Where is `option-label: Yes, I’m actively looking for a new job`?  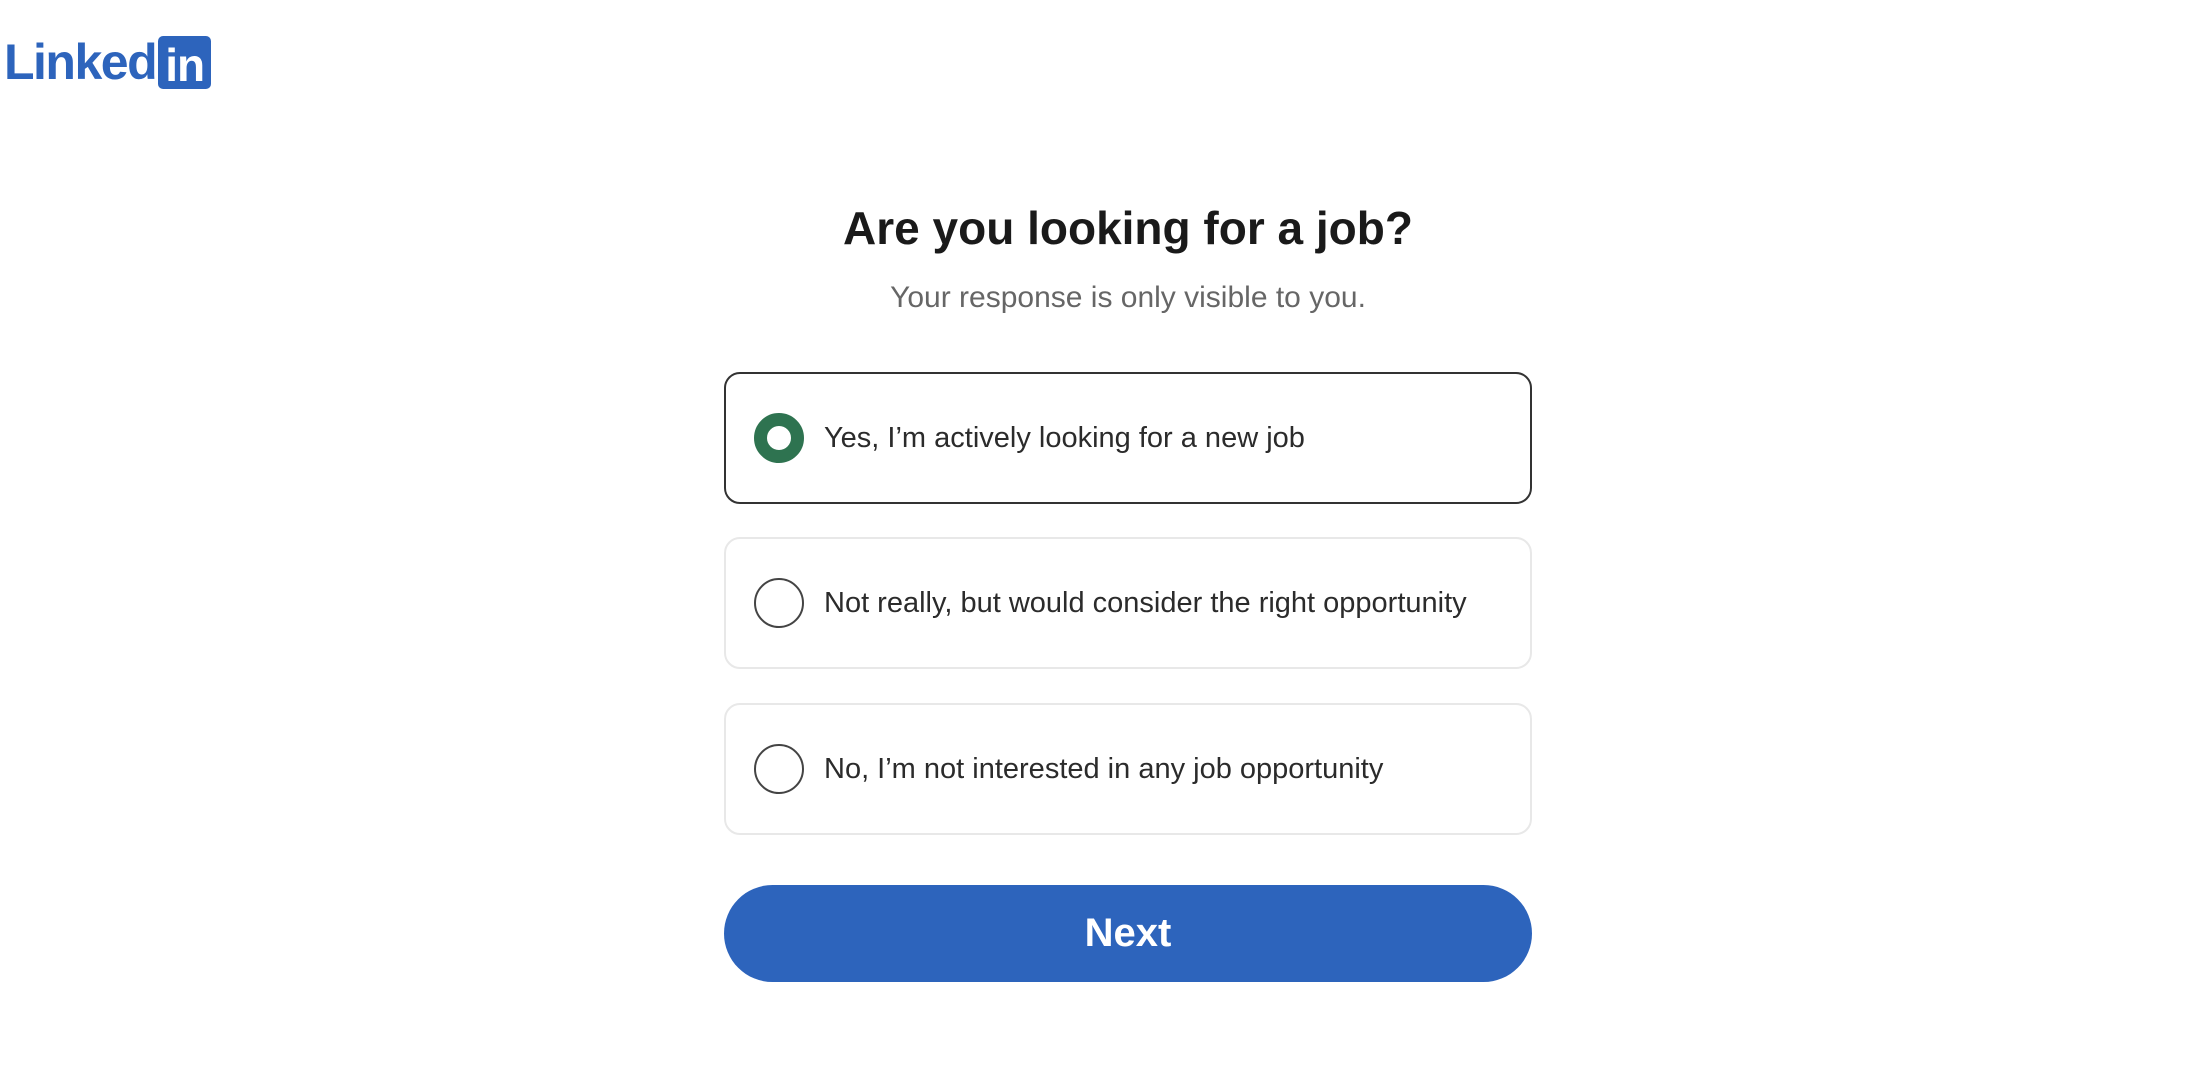
option-label: Yes, I’m actively looking for a new job is located at coordinates (1064, 438).